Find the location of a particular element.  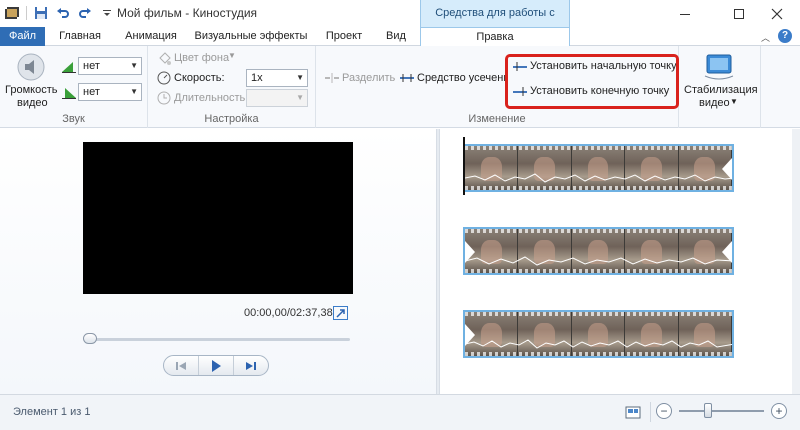

tab-home: Главная is located at coordinates (80, 36).